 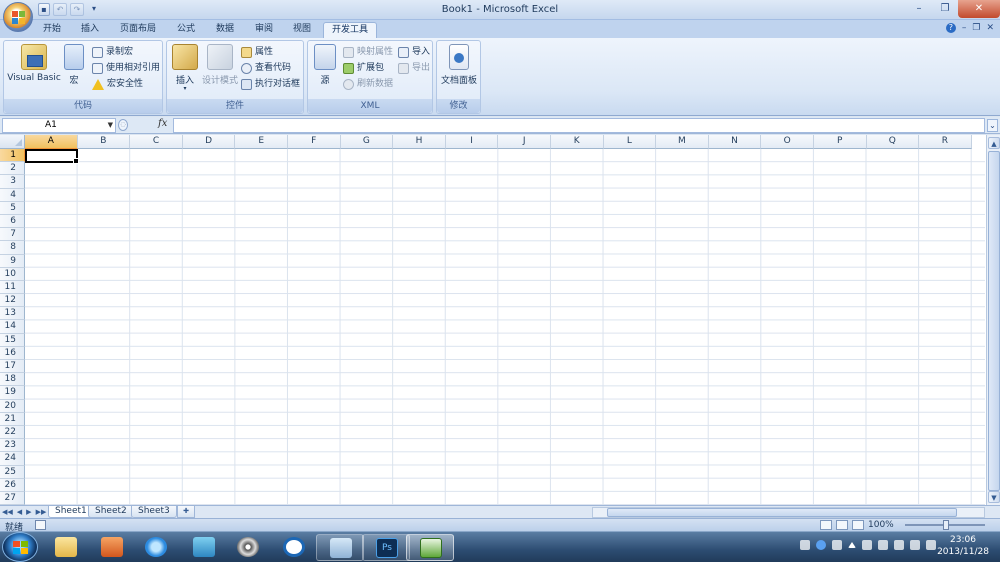 I want to click on scroll-down-icon: ▼, so click(x=994, y=497).